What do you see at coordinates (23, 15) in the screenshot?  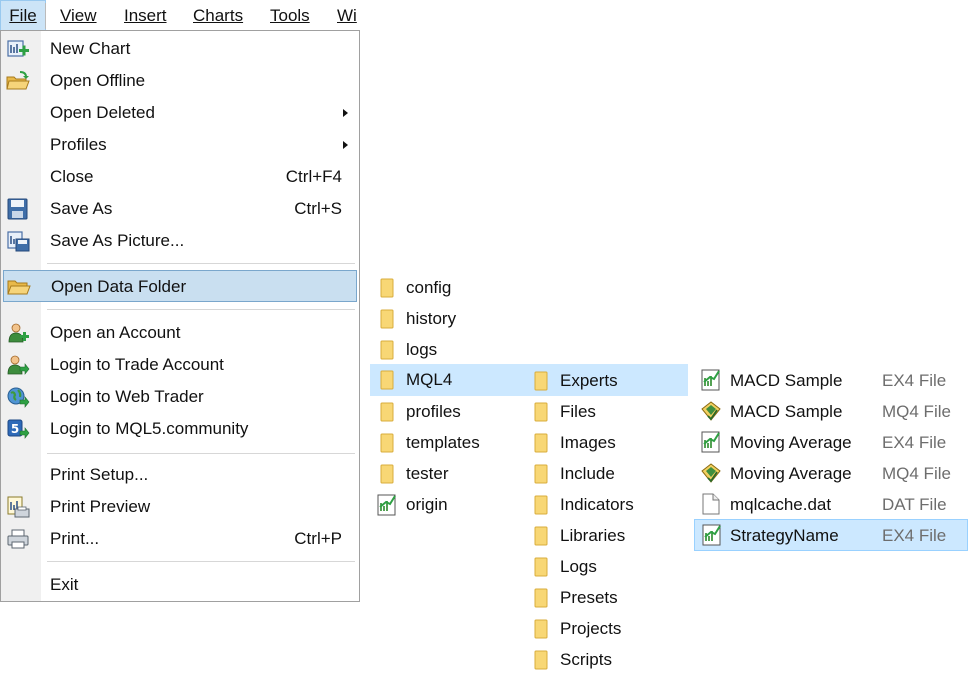 I see `menu-file: File` at bounding box center [23, 15].